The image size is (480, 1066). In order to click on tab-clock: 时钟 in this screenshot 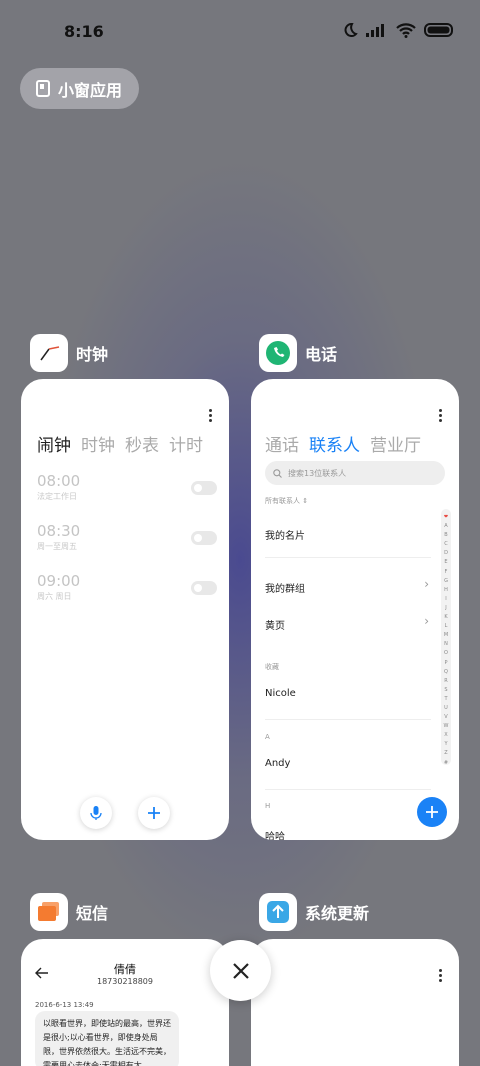, I will do `click(98, 443)`.